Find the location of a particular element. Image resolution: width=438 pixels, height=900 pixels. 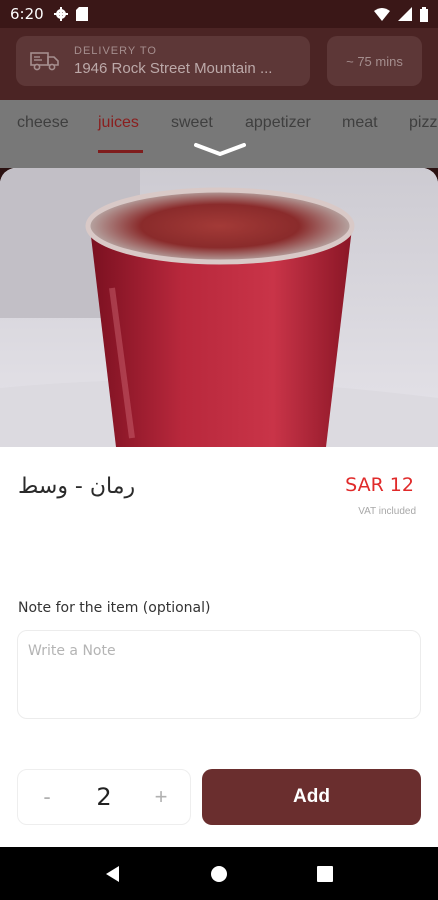

eta-badge: ~ 75 mins is located at coordinates (374, 61).